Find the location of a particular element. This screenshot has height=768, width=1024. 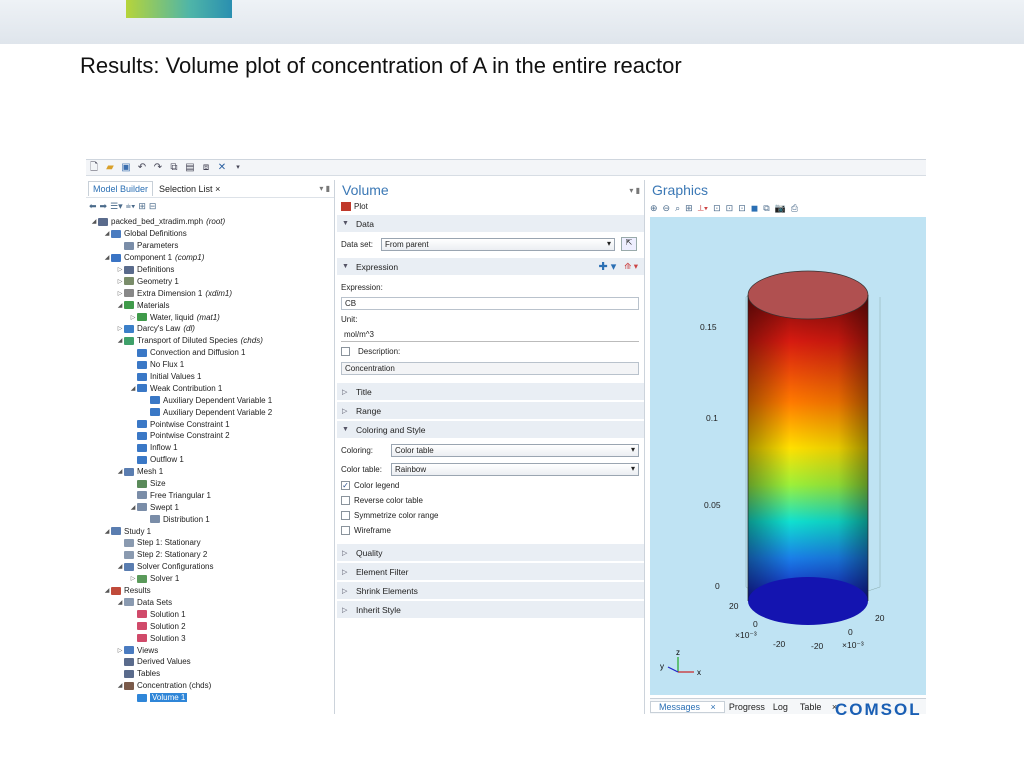

tree-node: Pointwise Constraint 1 is located at coordinates (210, 424).